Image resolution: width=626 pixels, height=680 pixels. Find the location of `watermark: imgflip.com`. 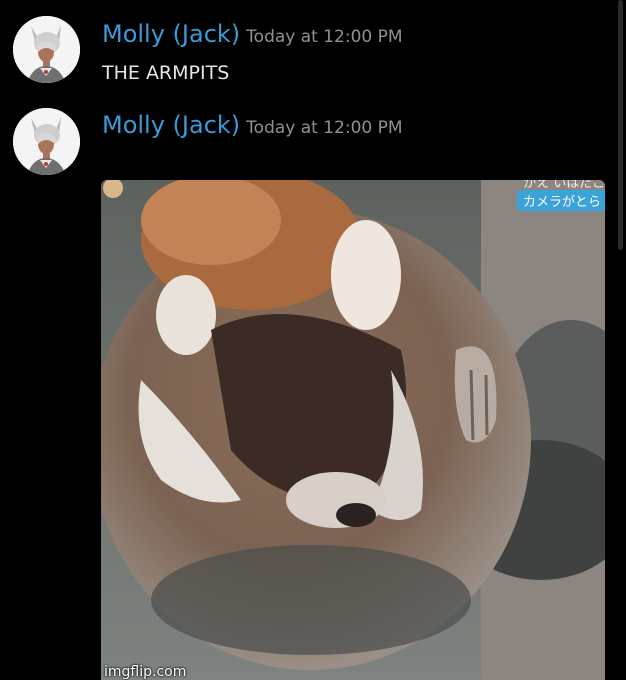

watermark: imgflip.com is located at coordinates (145, 672).